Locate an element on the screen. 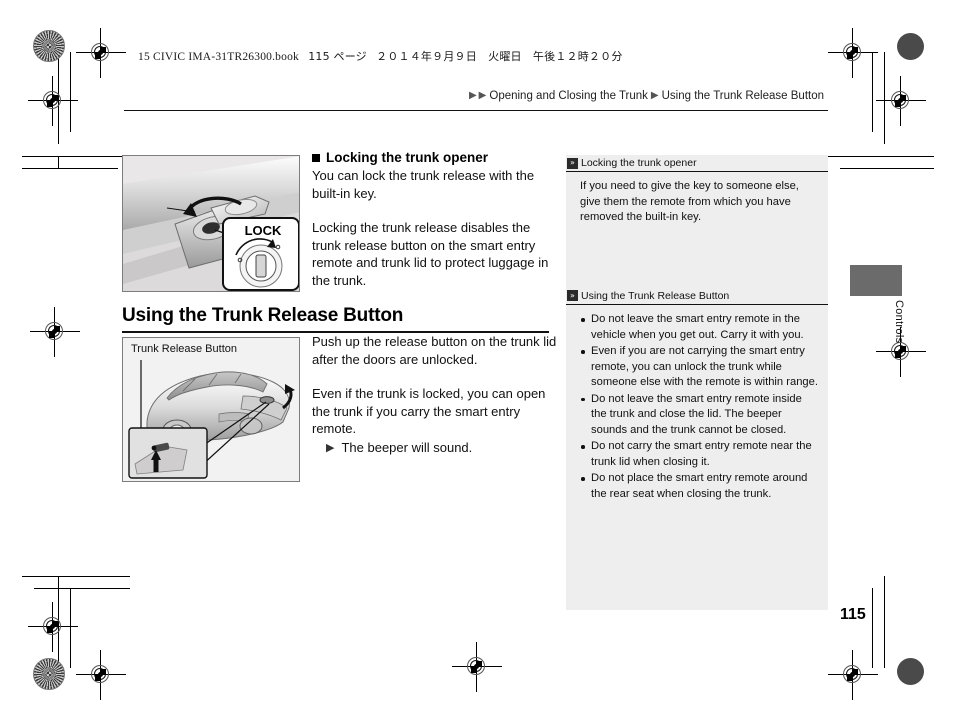 This screenshot has width=954, height=718. book-timestamp: ２０１４年９月９日 火曜日 午後１２時２０分 is located at coordinates (499, 56).